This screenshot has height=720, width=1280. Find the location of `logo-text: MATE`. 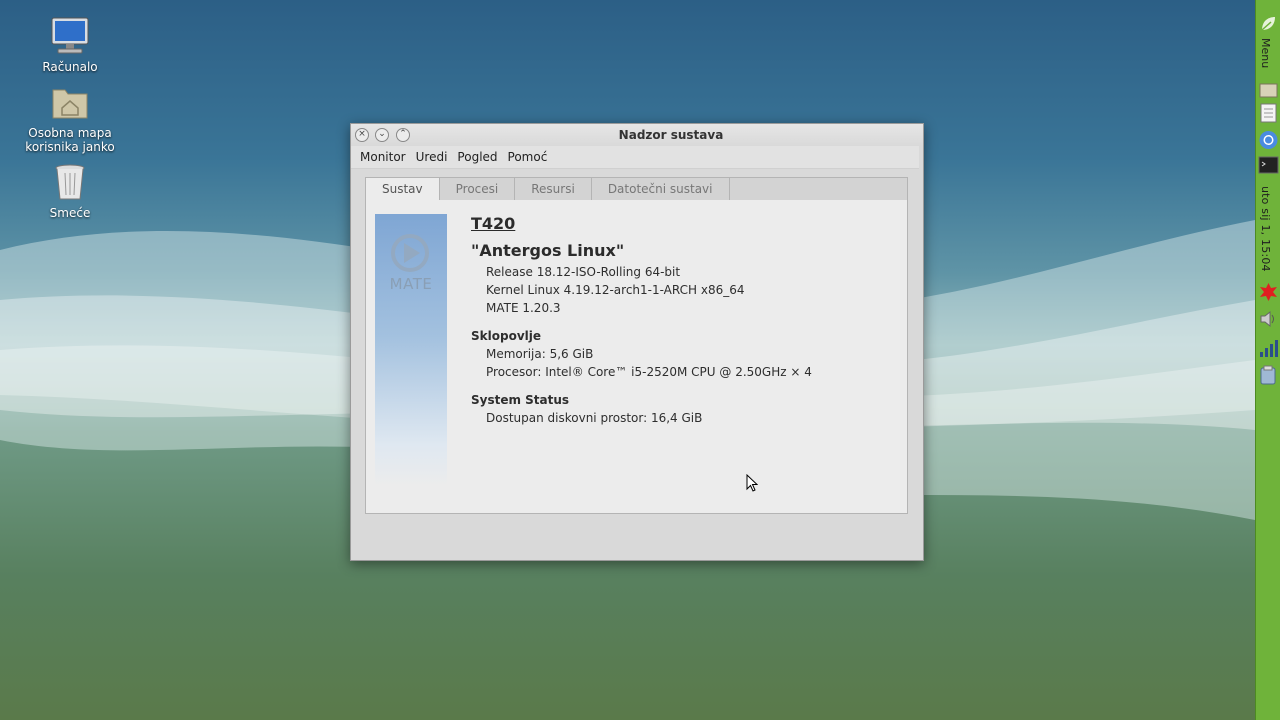

logo-text: MATE is located at coordinates (411, 284).